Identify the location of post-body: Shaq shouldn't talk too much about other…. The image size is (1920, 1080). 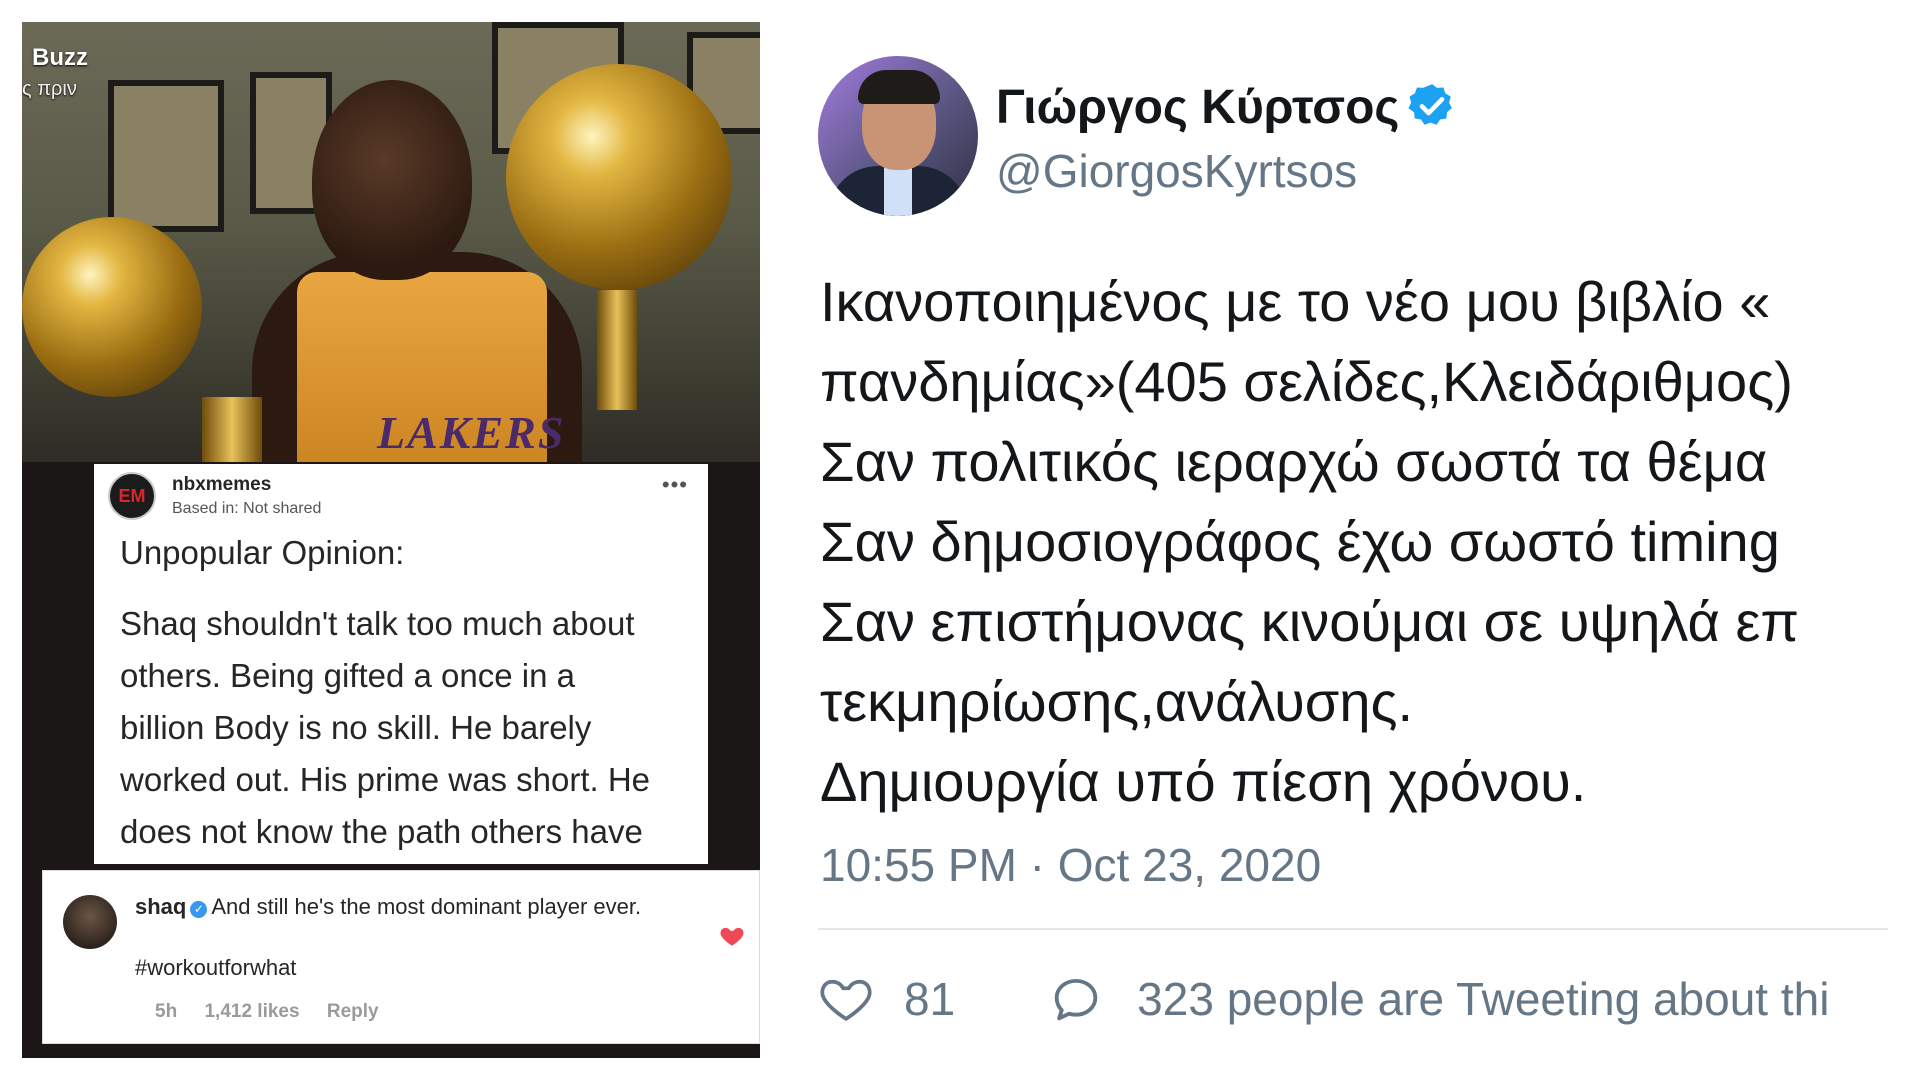
(405, 728).